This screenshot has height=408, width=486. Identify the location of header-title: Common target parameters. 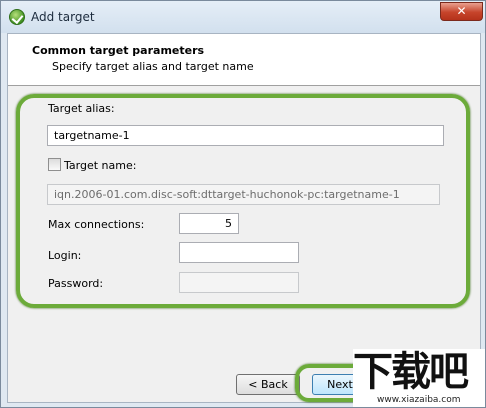
(118, 50).